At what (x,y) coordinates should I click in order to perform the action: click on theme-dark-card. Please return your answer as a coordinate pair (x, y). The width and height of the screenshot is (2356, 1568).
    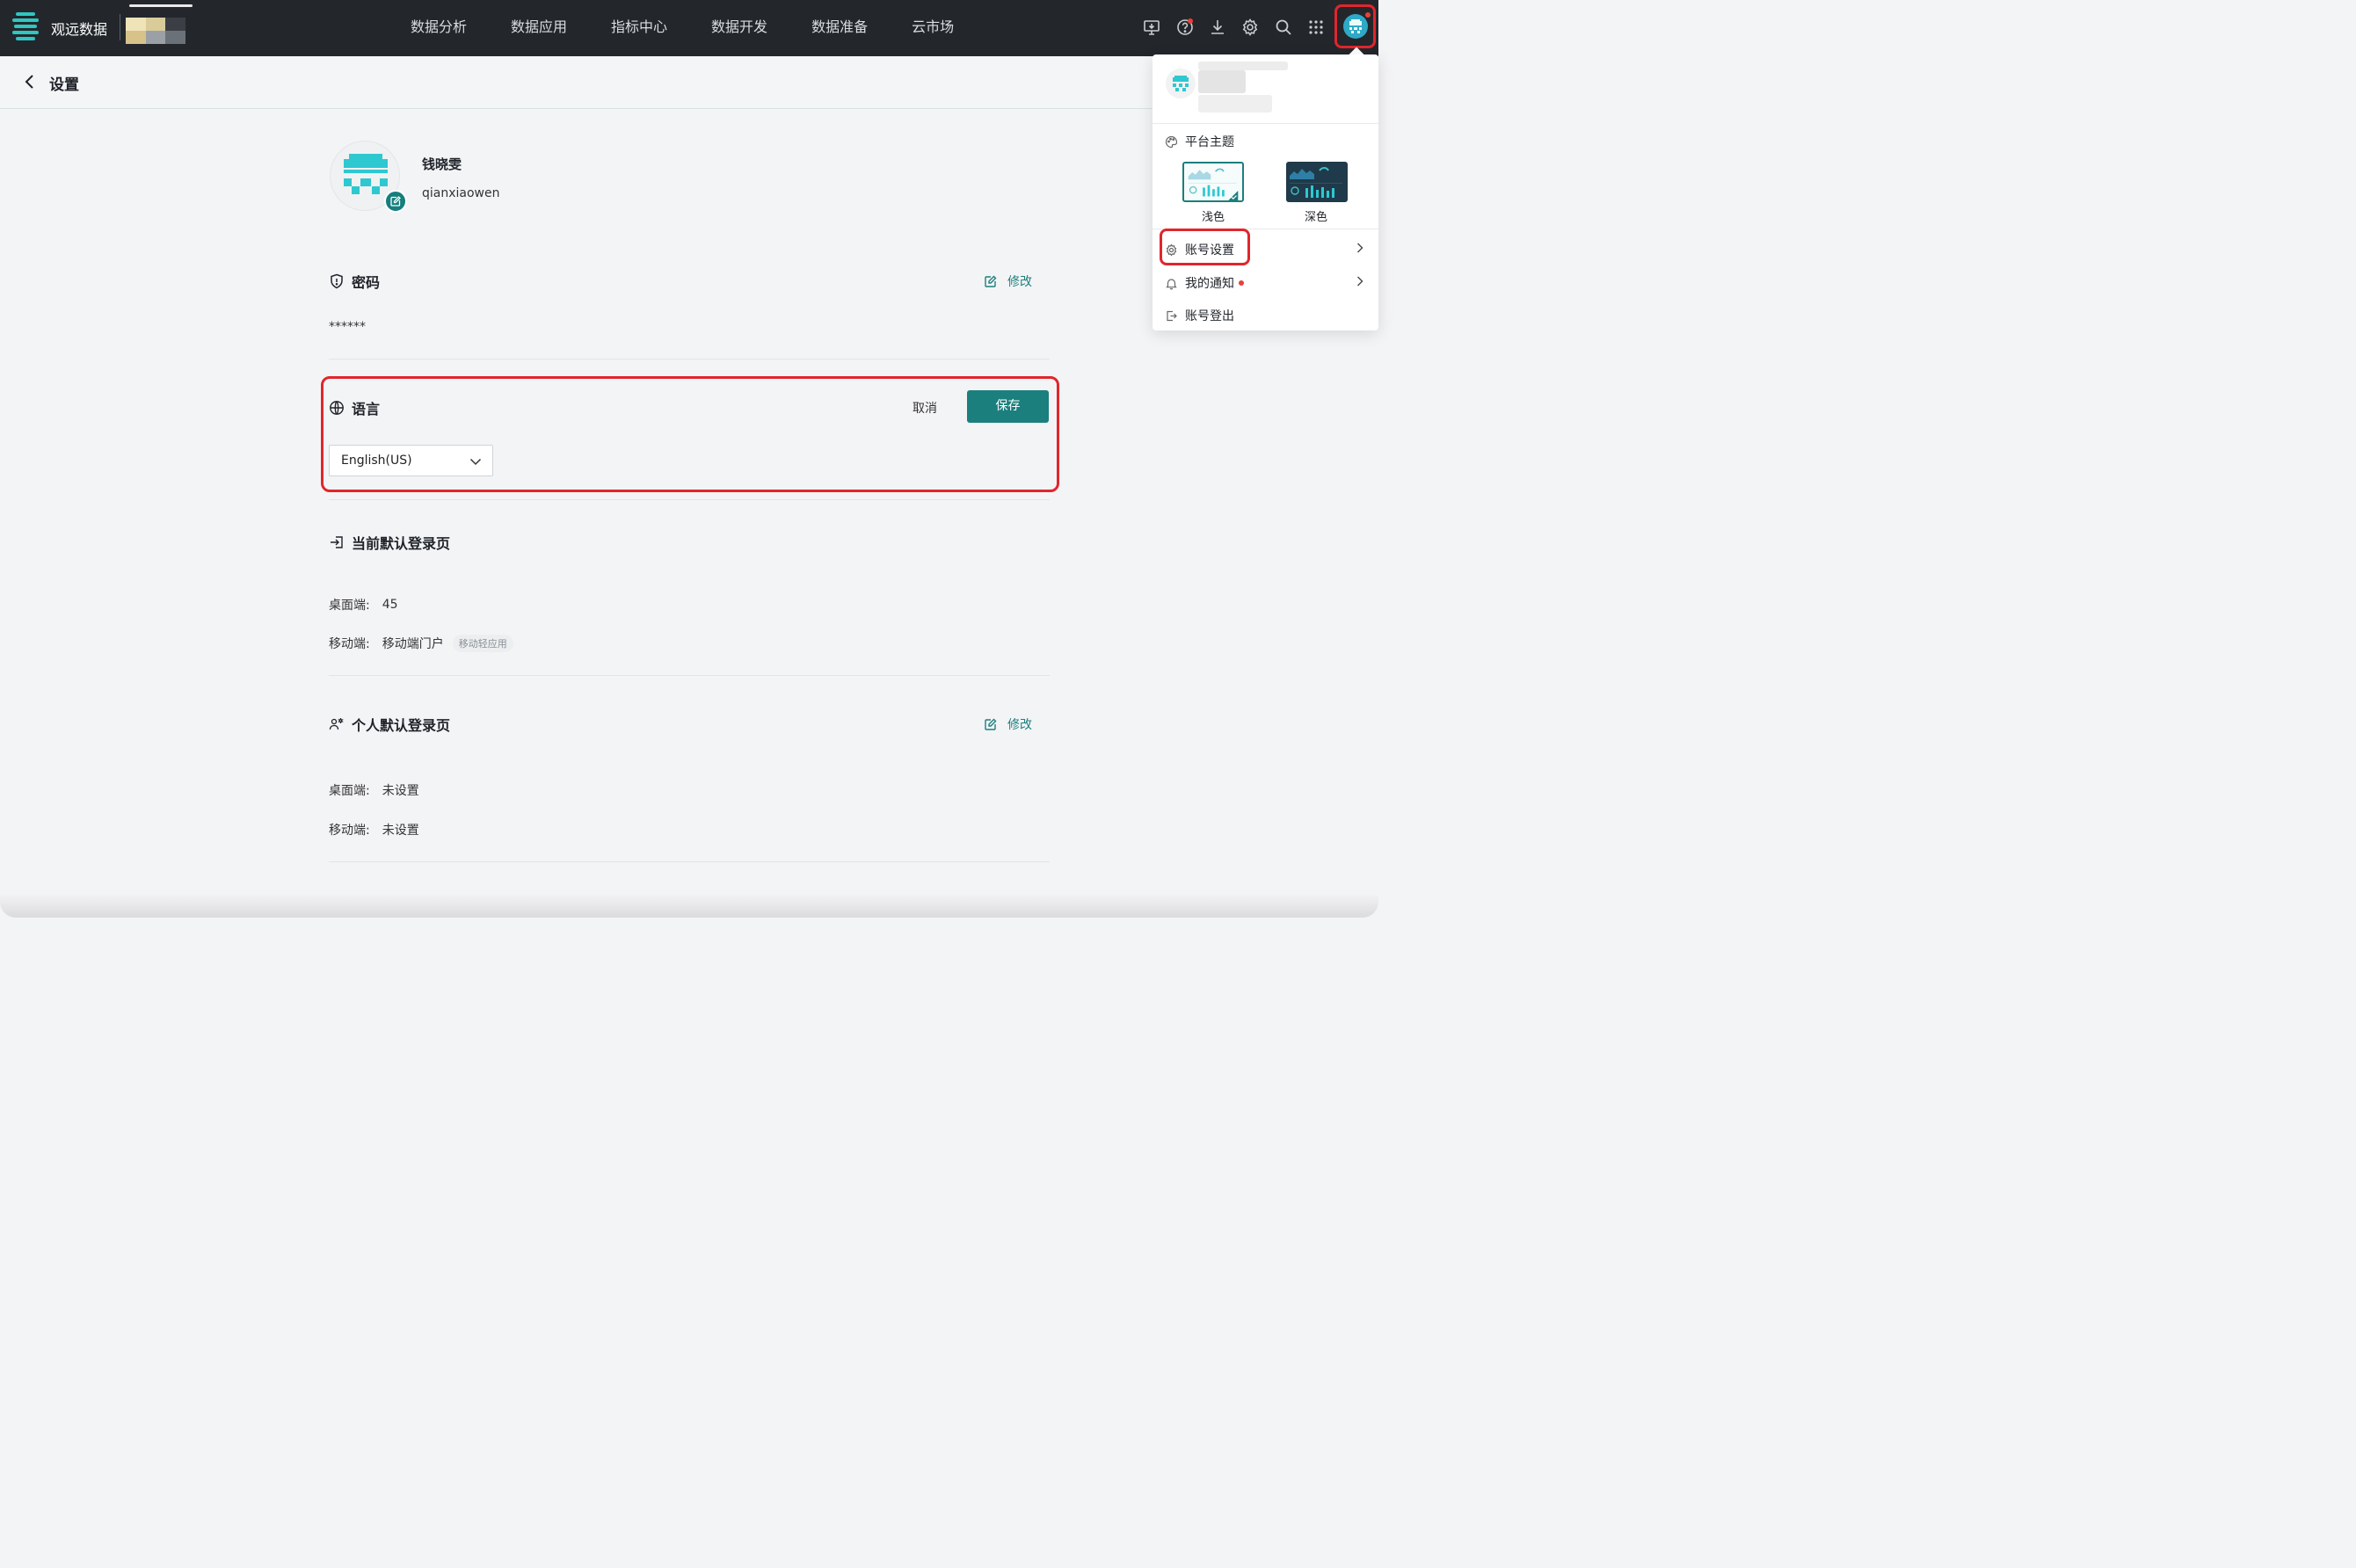
    Looking at the image, I should click on (1317, 182).